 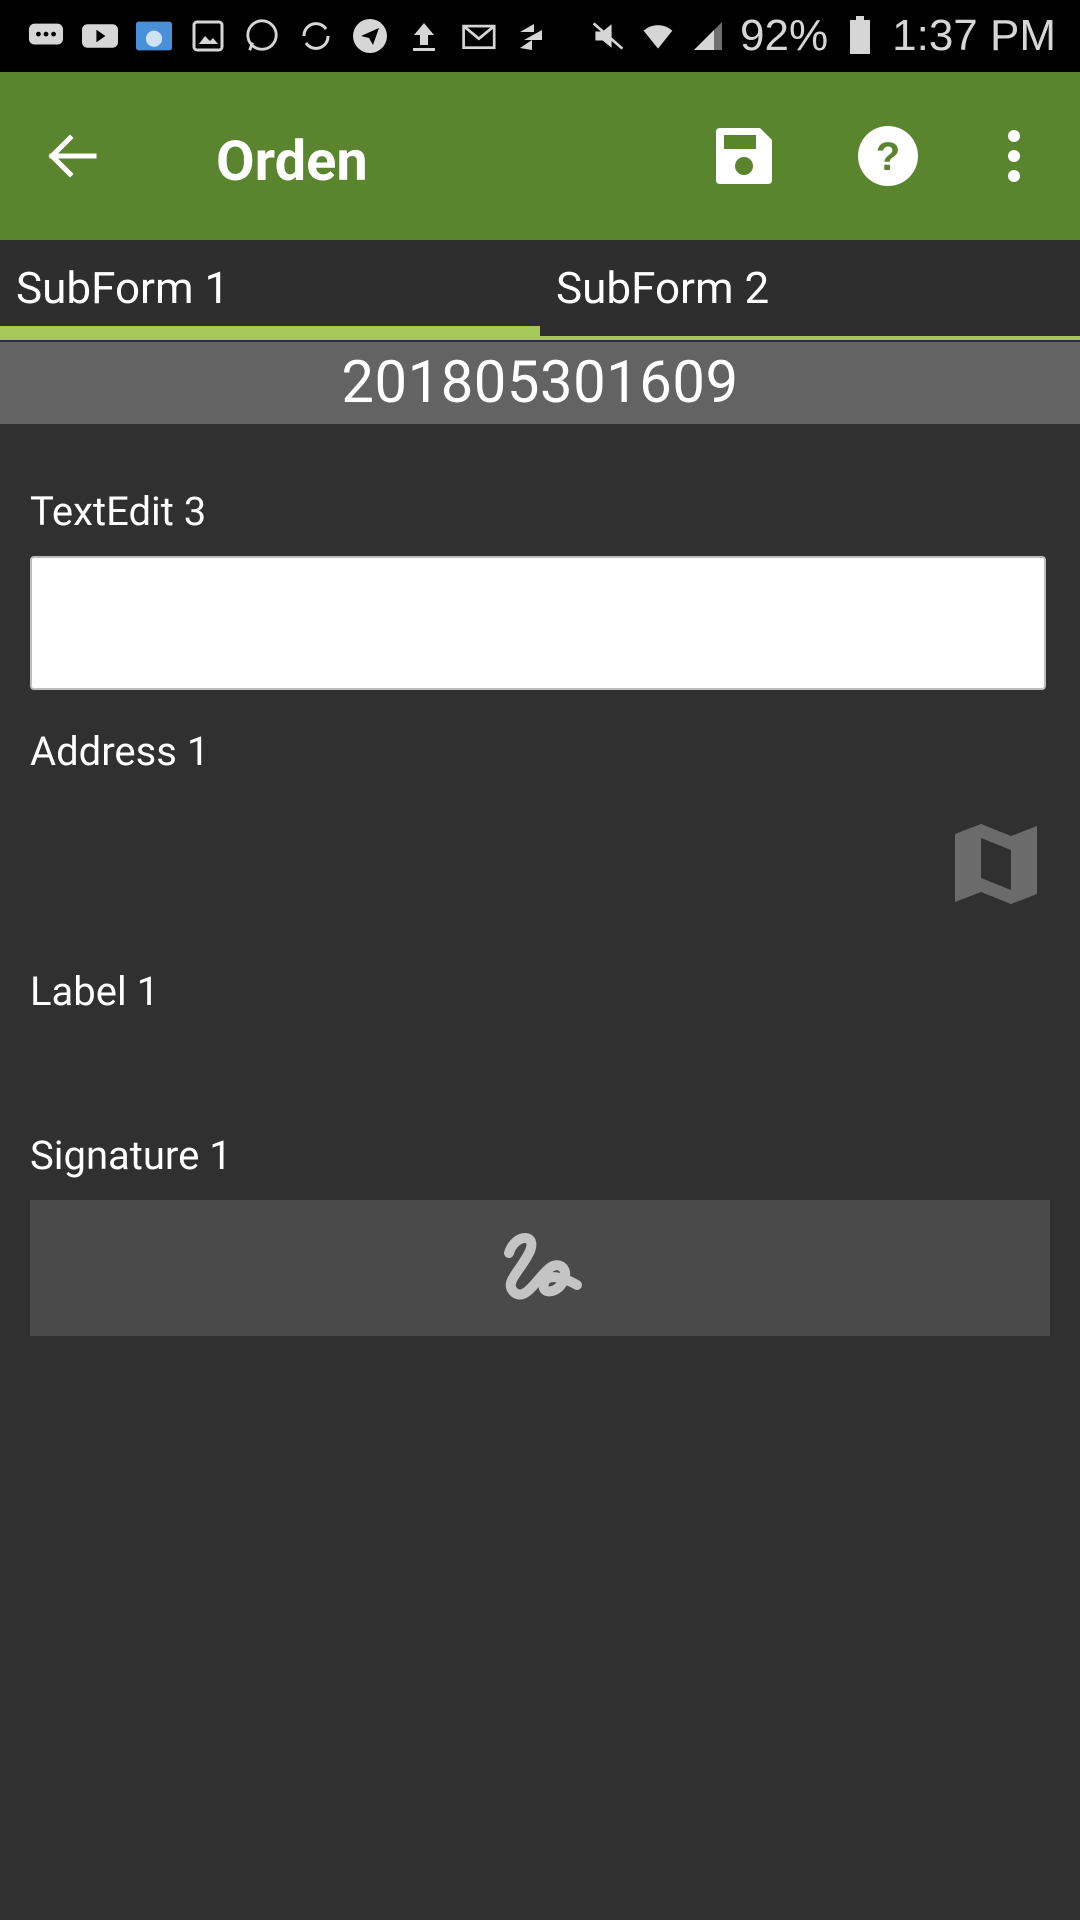 I want to click on signature-pad, so click(x=540, y=1268).